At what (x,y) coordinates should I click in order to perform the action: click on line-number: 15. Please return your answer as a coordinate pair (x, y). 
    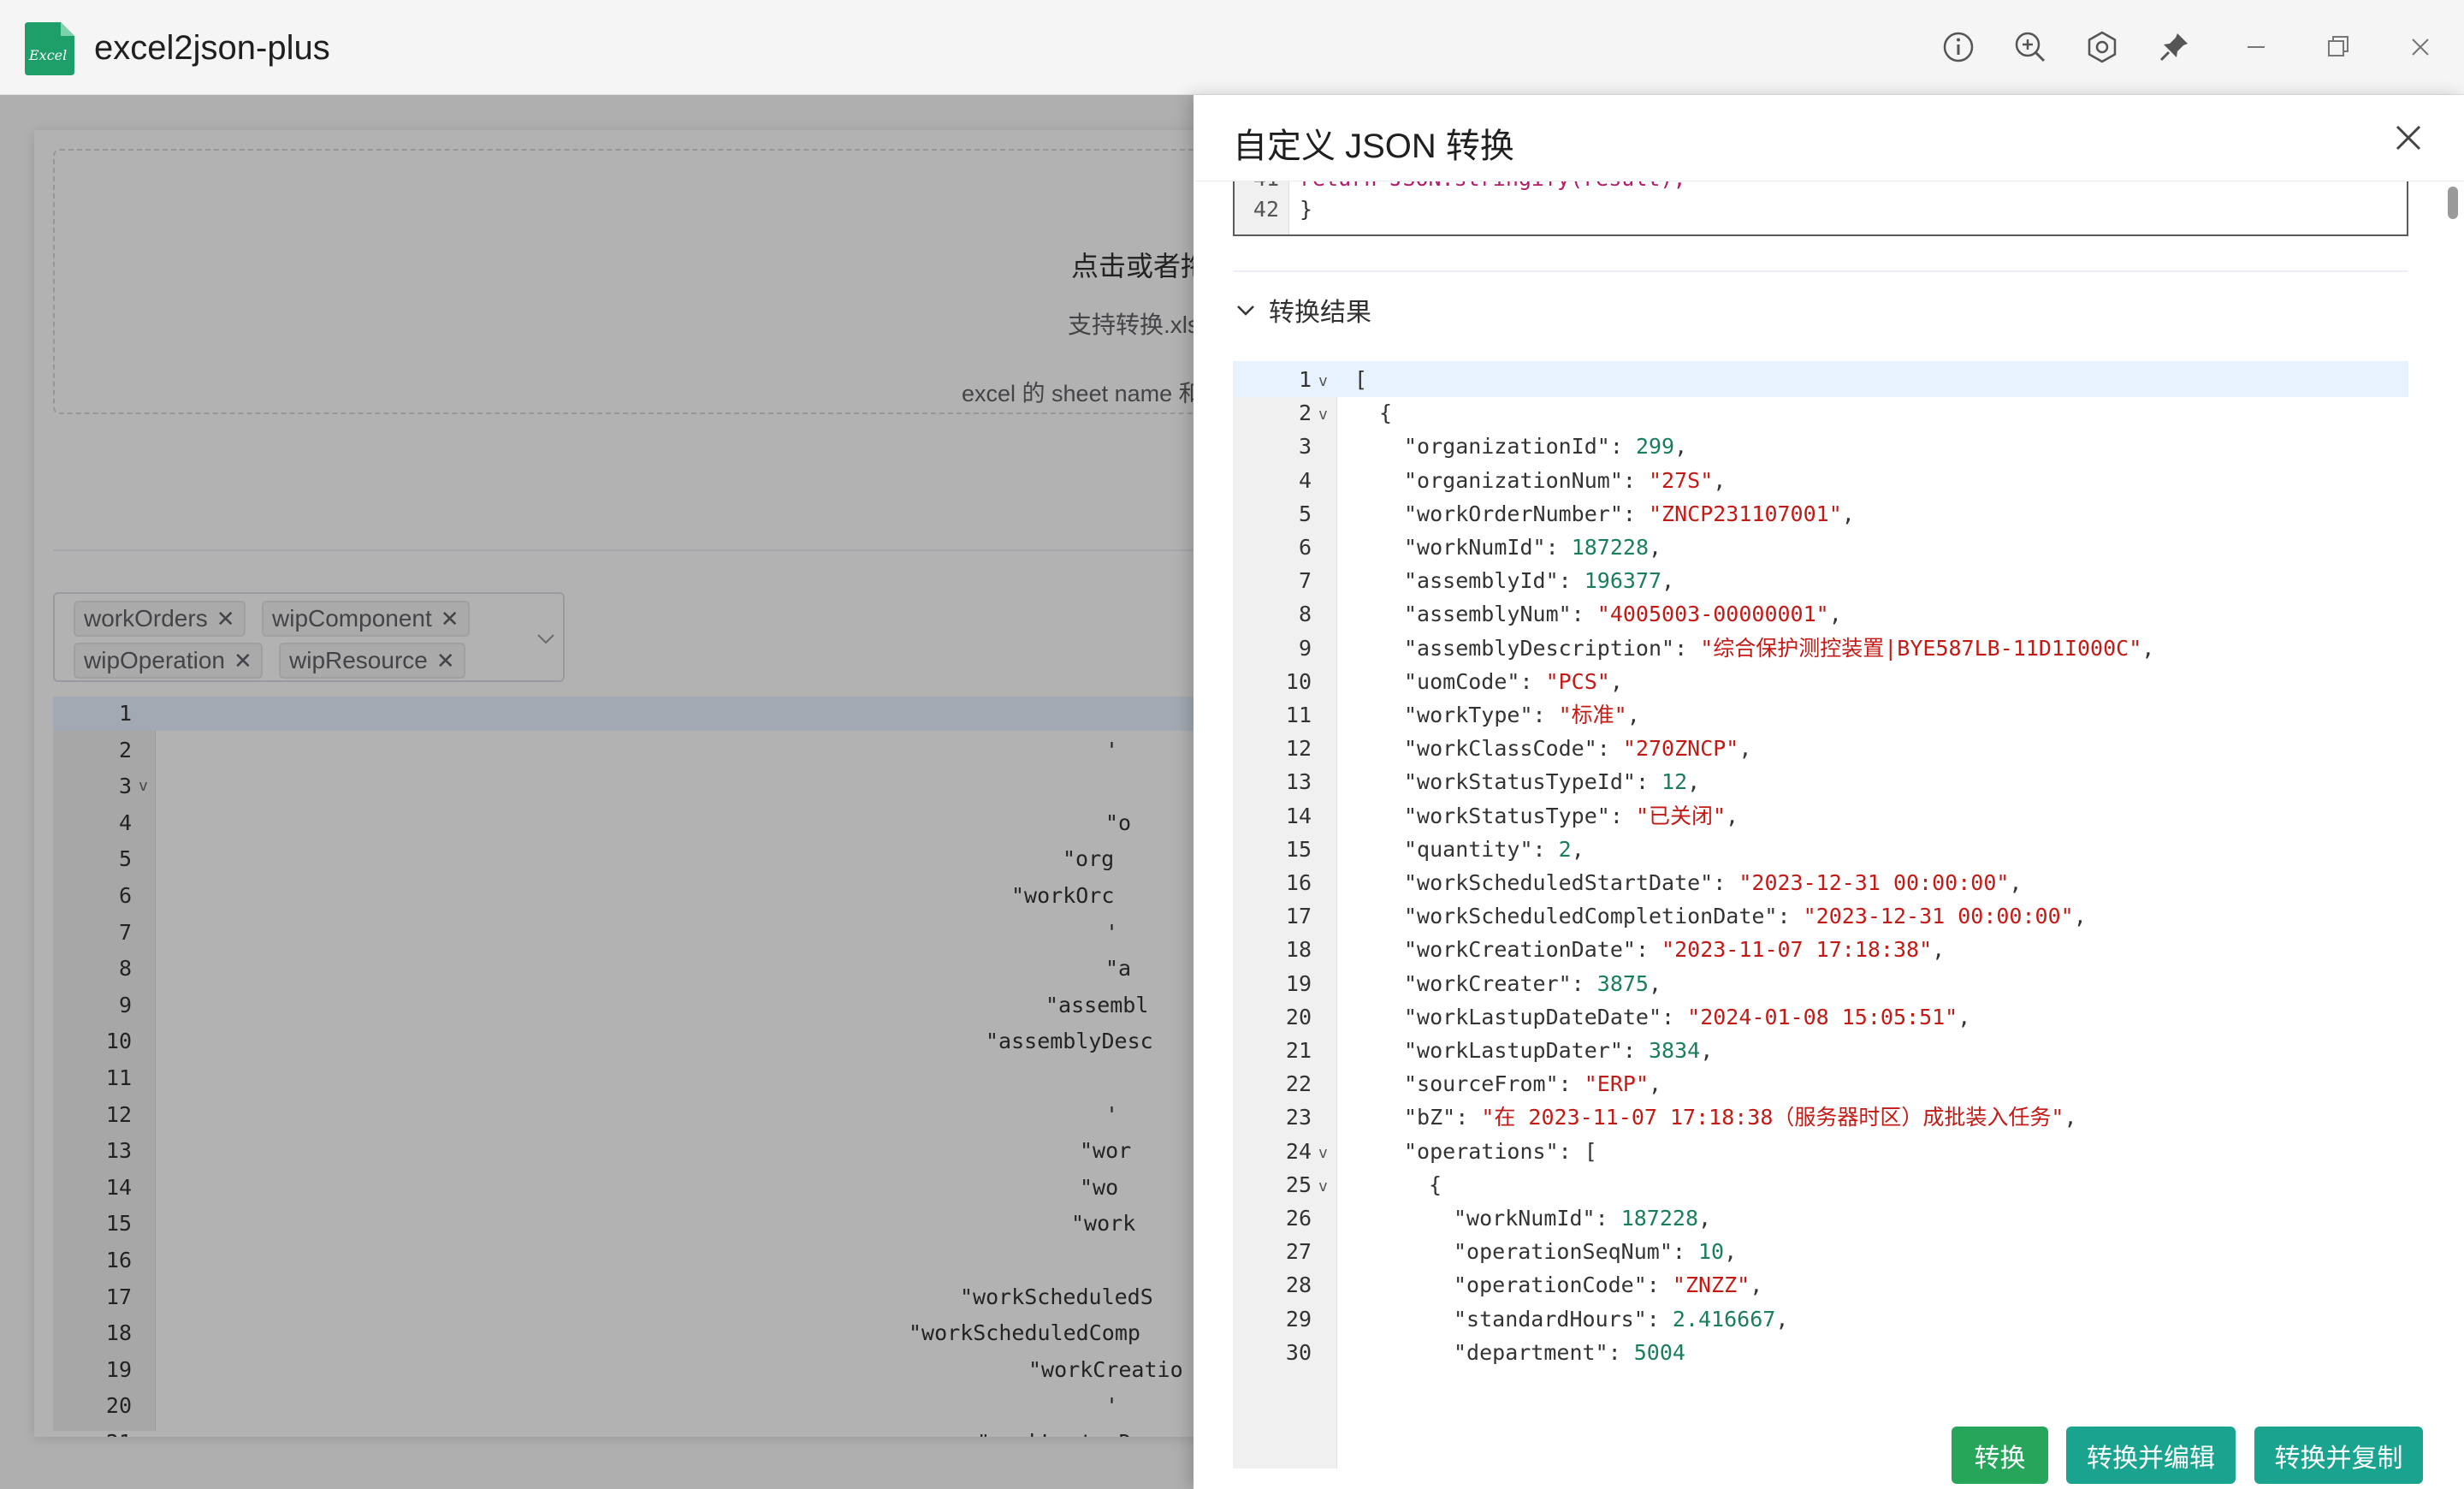
    Looking at the image, I should click on (1298, 849).